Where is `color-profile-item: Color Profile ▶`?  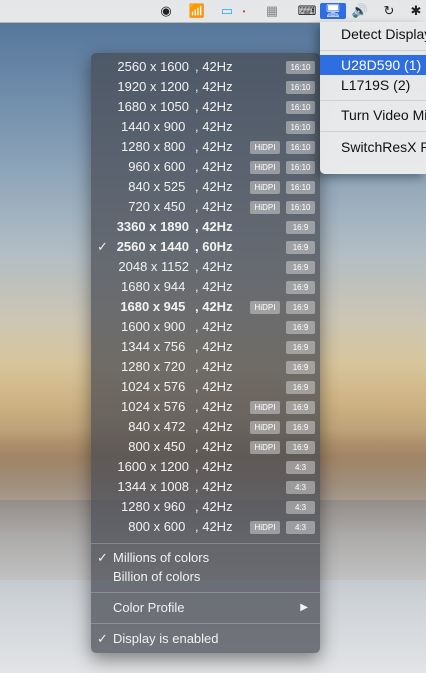
color-profile-item: Color Profile ▶ is located at coordinates (205, 608).